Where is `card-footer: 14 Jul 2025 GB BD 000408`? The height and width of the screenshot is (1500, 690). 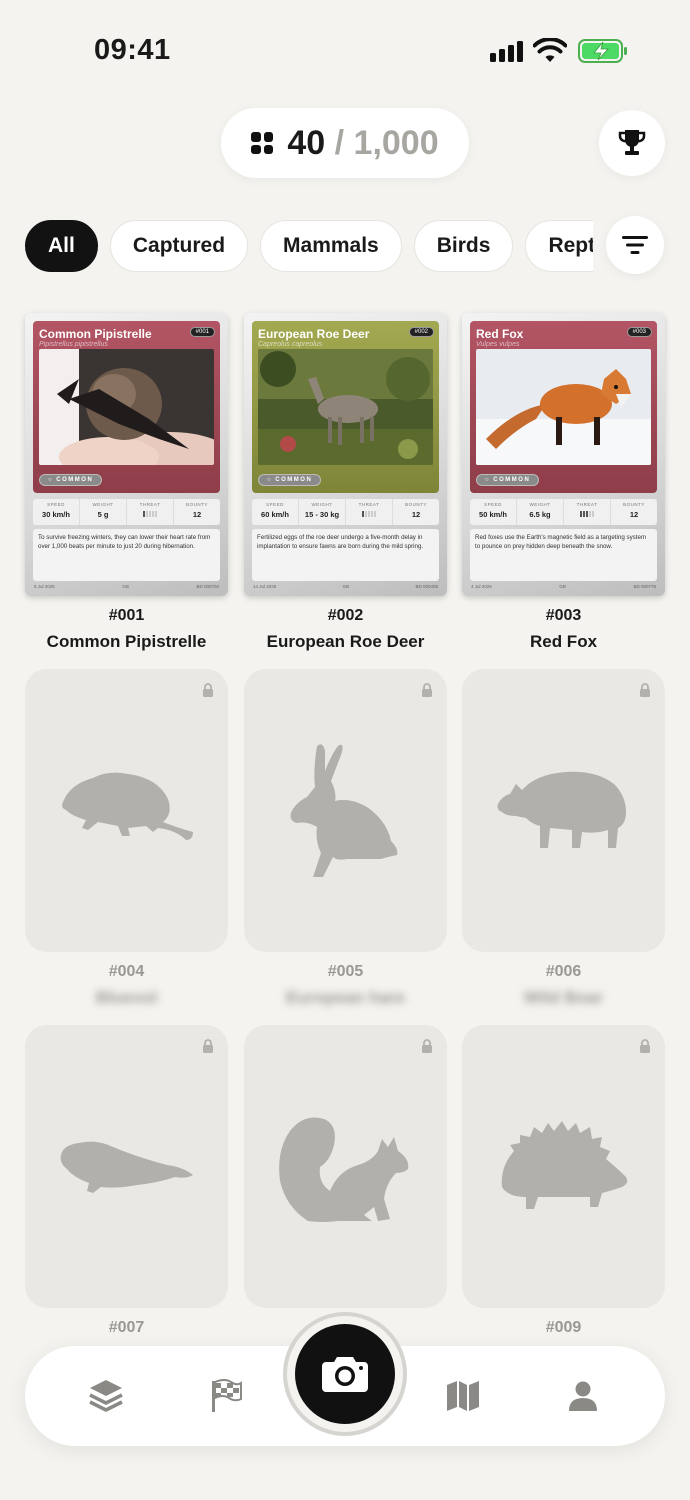 card-footer: 14 Jul 2025 GB BD 000408 is located at coordinates (345, 586).